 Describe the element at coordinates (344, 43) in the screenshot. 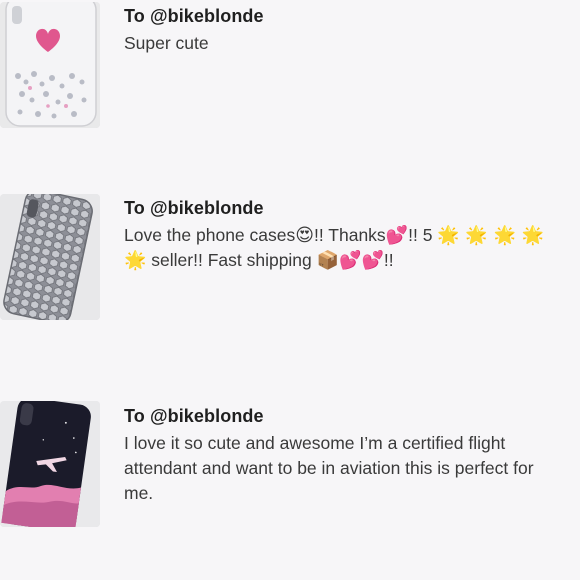

I see `review-text: Super cute` at that location.